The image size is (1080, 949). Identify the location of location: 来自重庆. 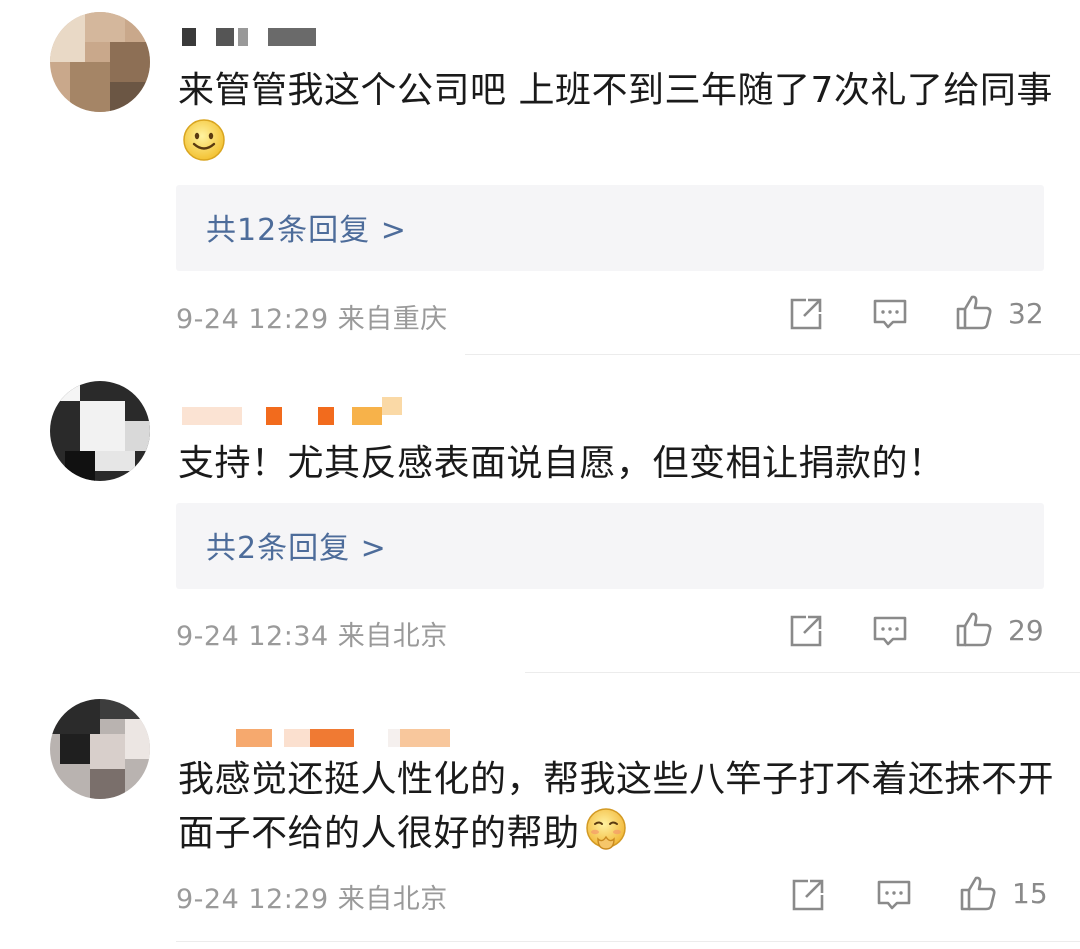
(392, 319).